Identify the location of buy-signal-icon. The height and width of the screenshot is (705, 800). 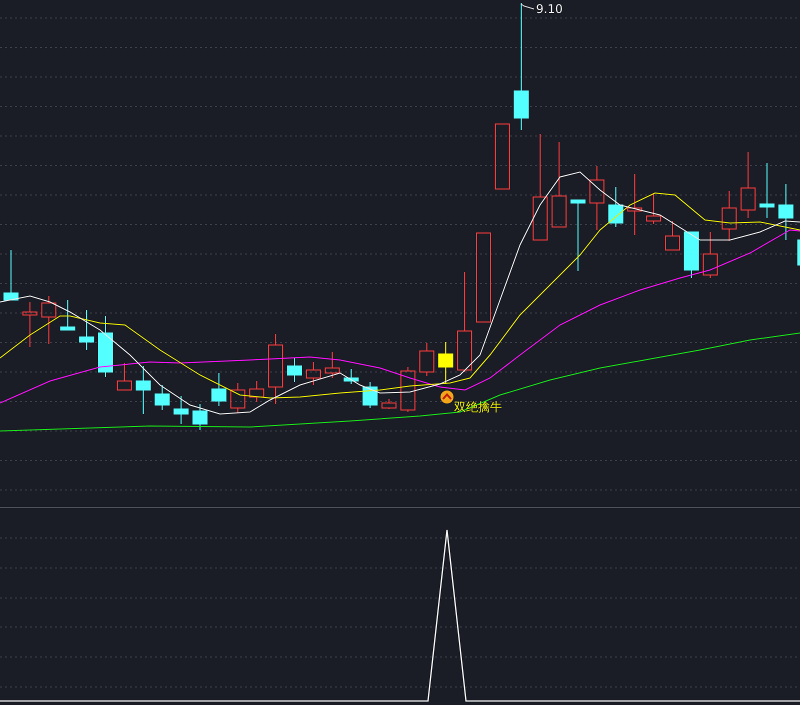
(447, 397).